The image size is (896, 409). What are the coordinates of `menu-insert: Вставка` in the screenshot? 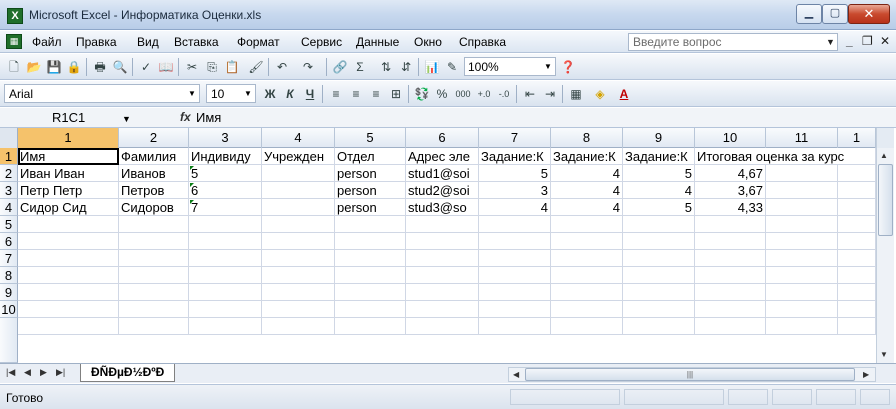 It's located at (196, 42).